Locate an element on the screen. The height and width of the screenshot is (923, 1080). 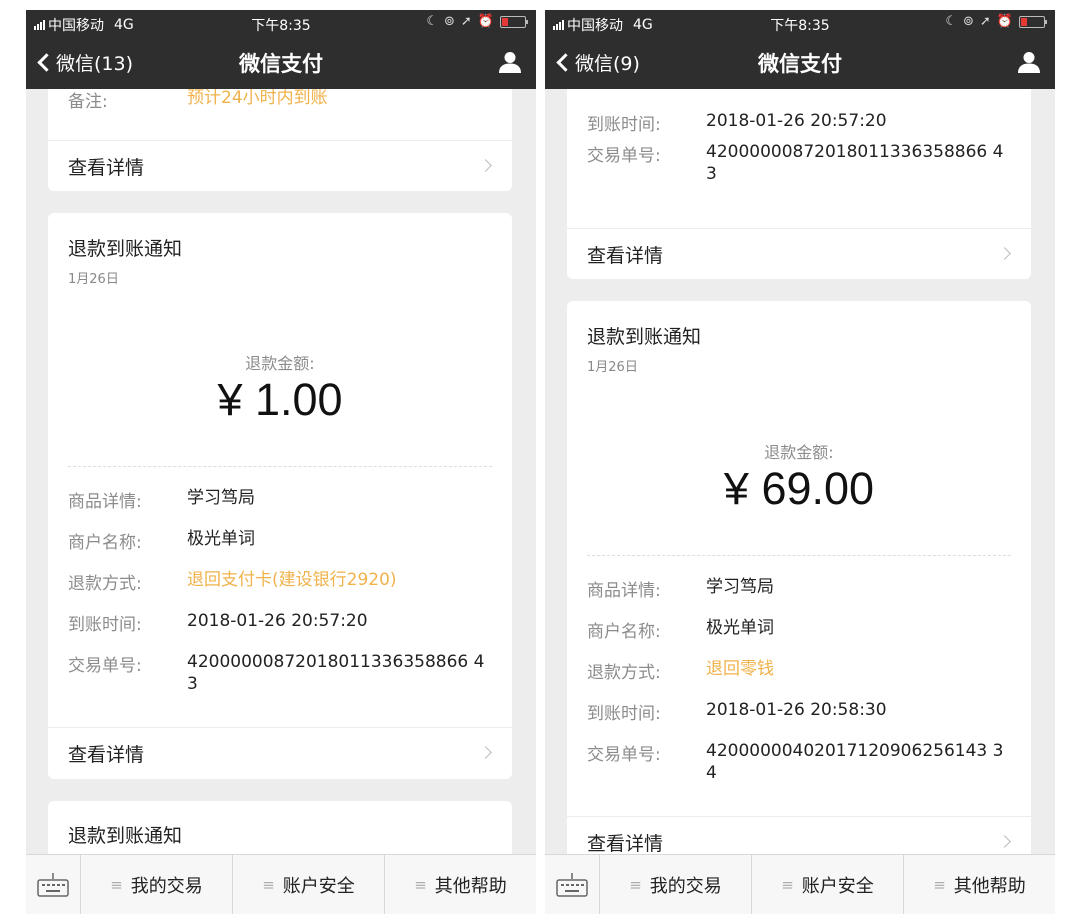
message-card: 备注: 预计24小时内到账 查看详情 is located at coordinates (280, 140).